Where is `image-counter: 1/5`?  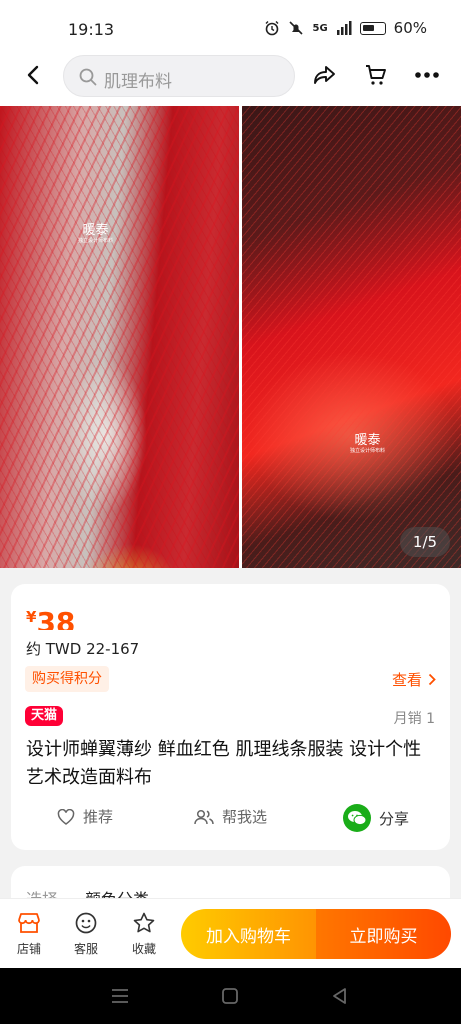 image-counter: 1/5 is located at coordinates (425, 542).